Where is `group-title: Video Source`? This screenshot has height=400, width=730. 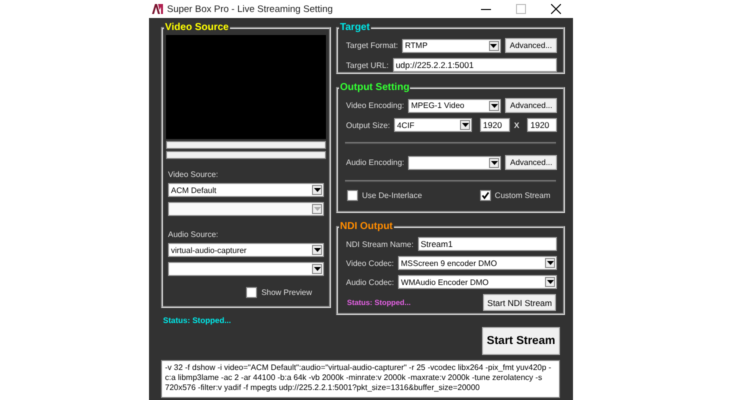
group-title: Video Source is located at coordinates (197, 27).